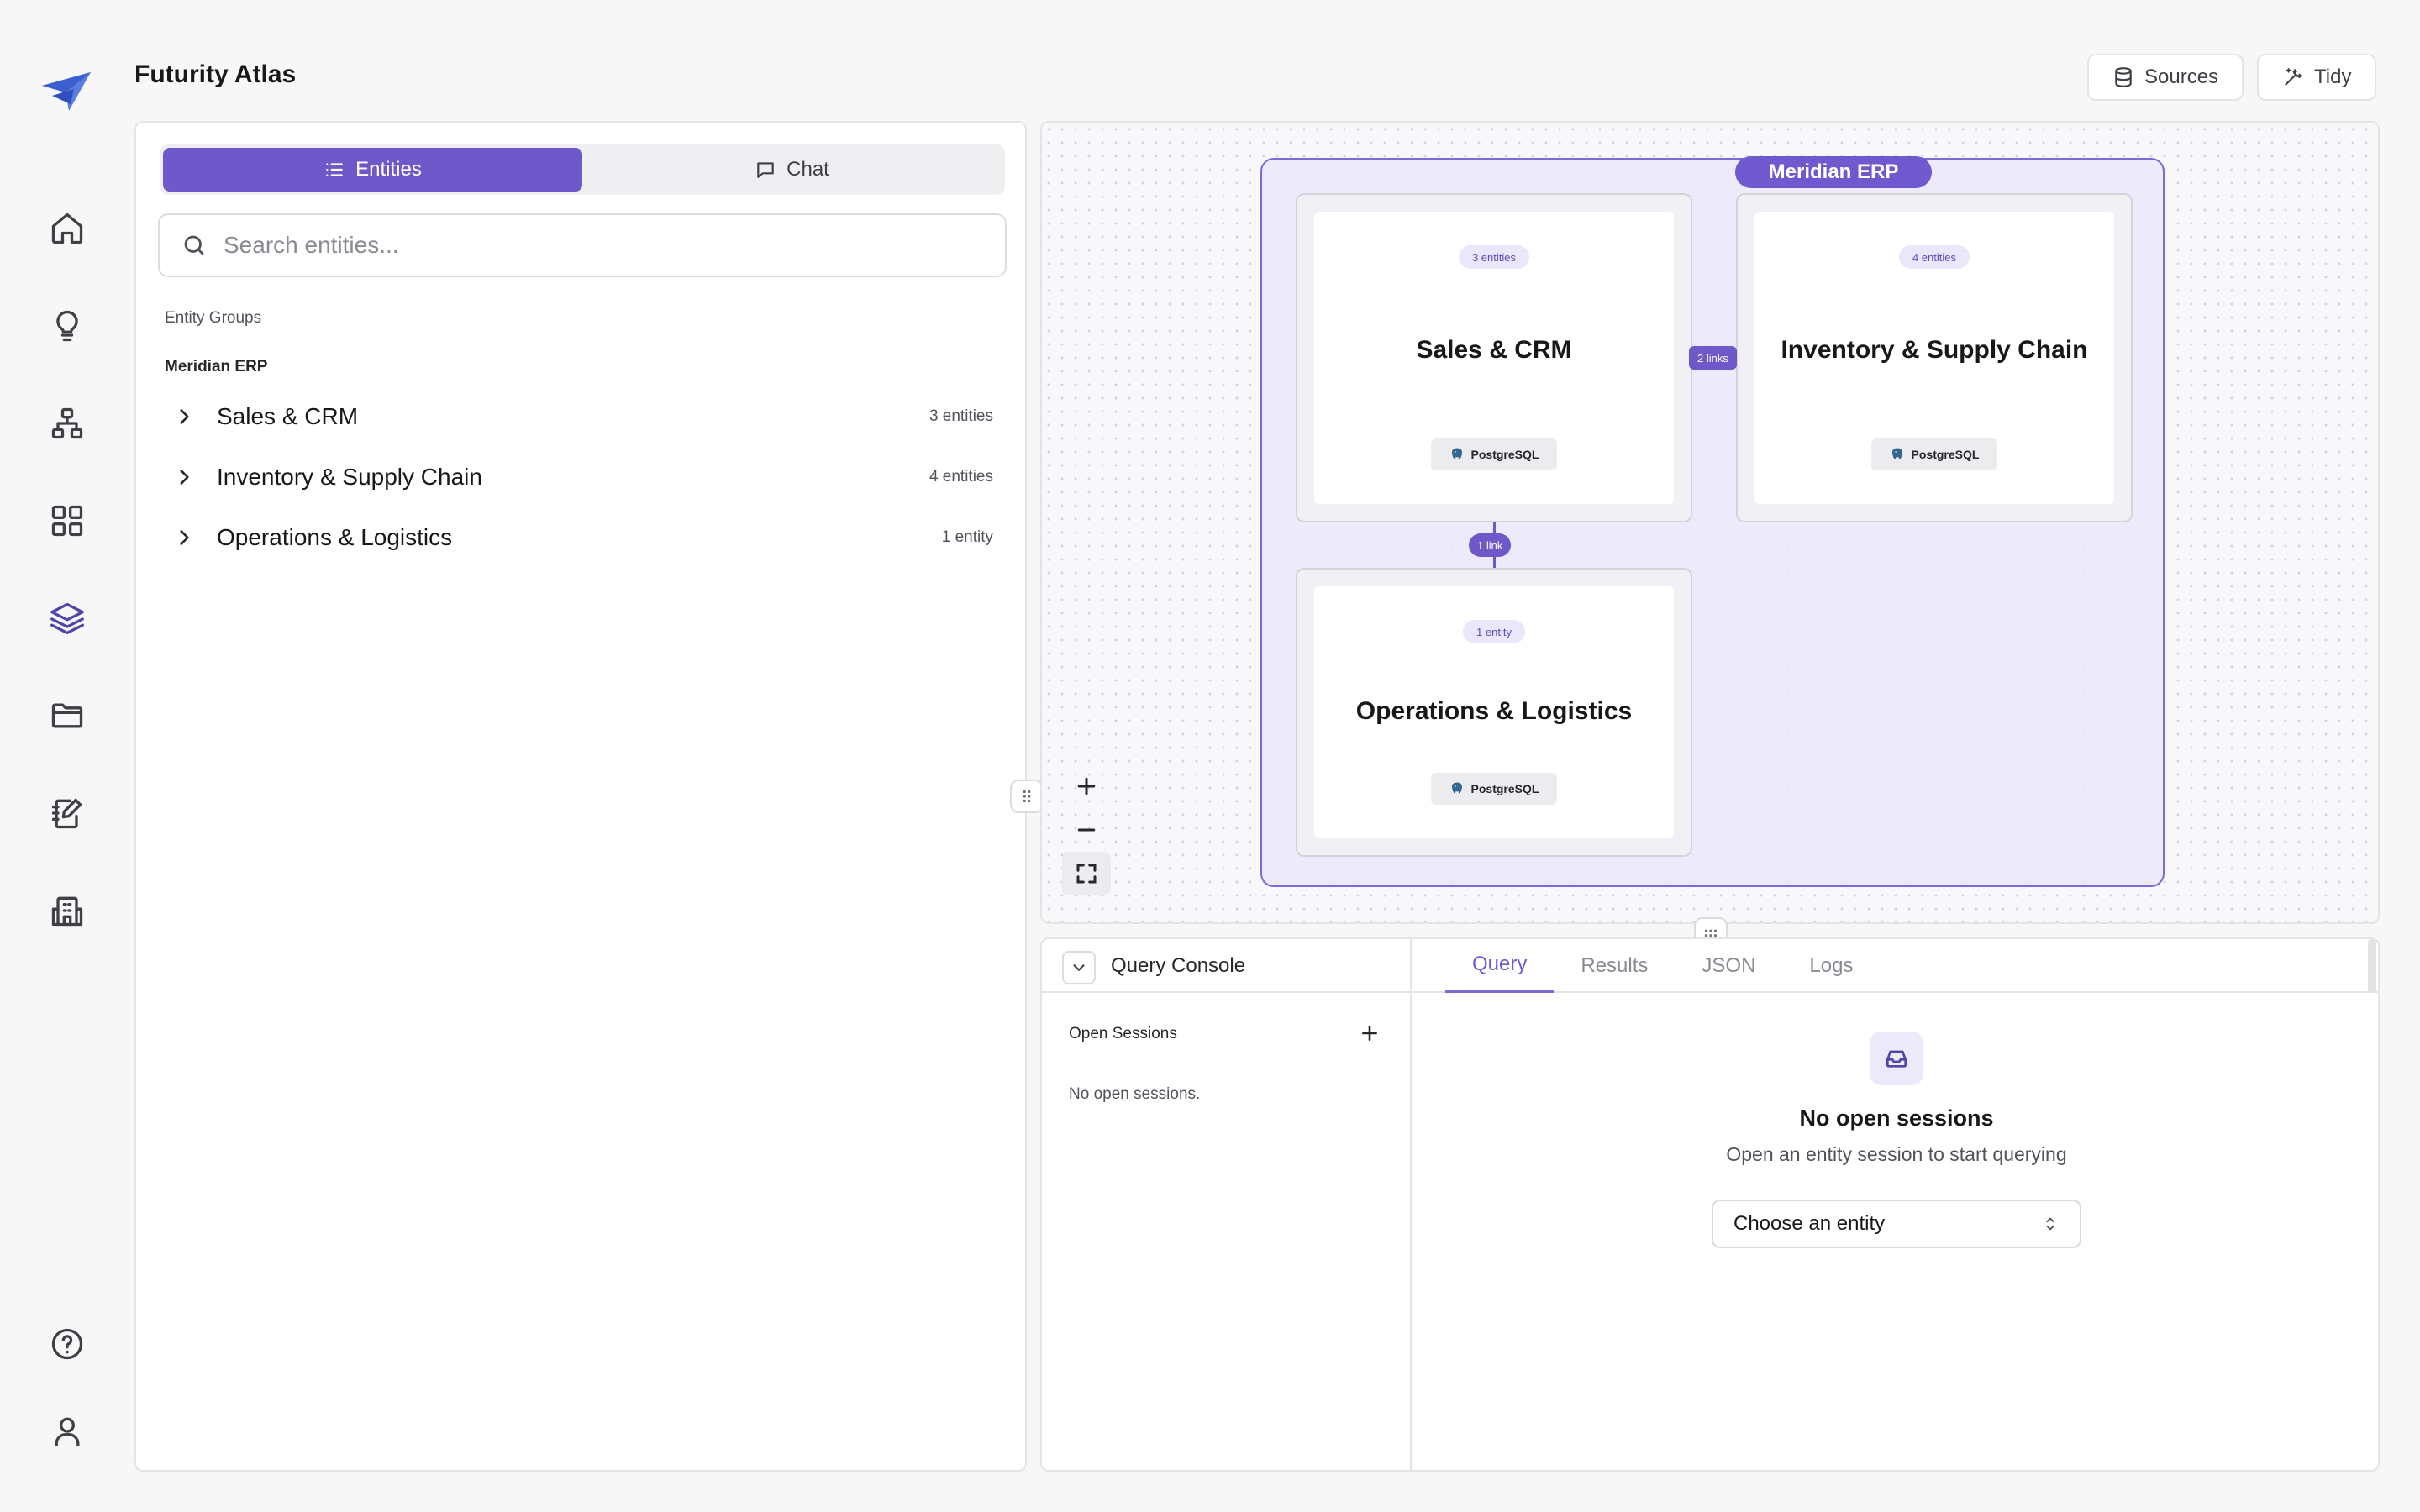  I want to click on add-session-button, so click(1369, 1033).